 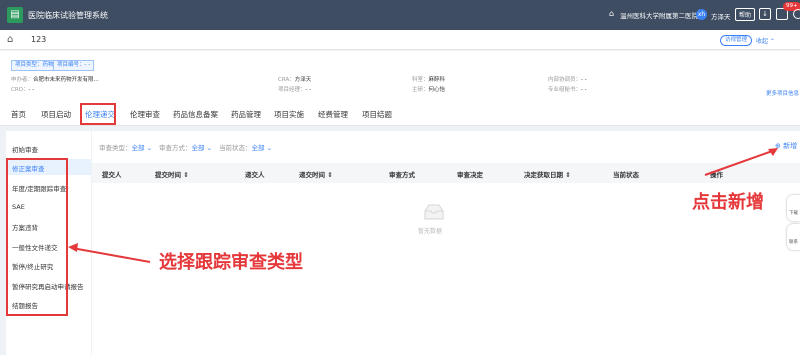 What do you see at coordinates (185, 147) in the screenshot?
I see `review-method-filter: 审查方式：全部 ⌄` at bounding box center [185, 147].